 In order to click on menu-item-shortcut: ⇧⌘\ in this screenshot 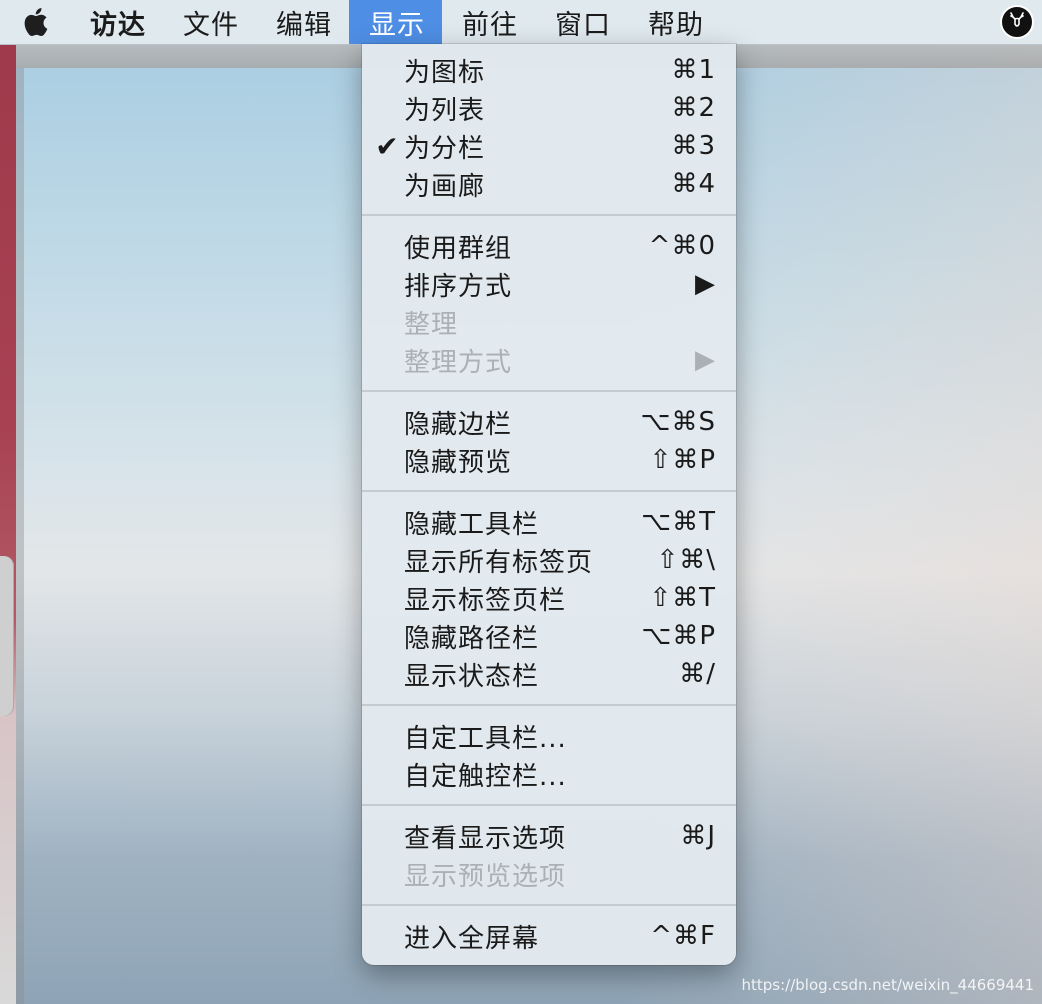, I will do `click(686, 560)`.